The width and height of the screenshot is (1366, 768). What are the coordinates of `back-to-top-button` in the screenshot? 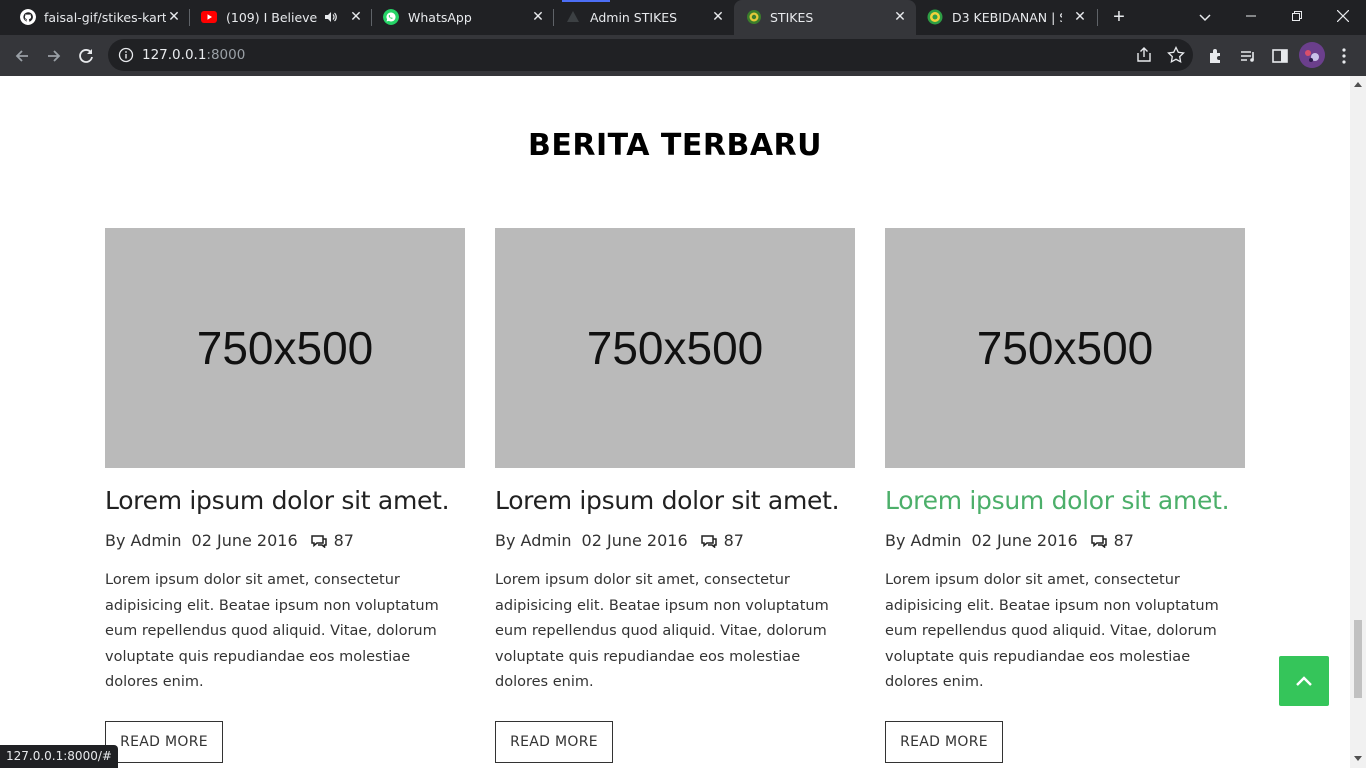 It's located at (1304, 681).